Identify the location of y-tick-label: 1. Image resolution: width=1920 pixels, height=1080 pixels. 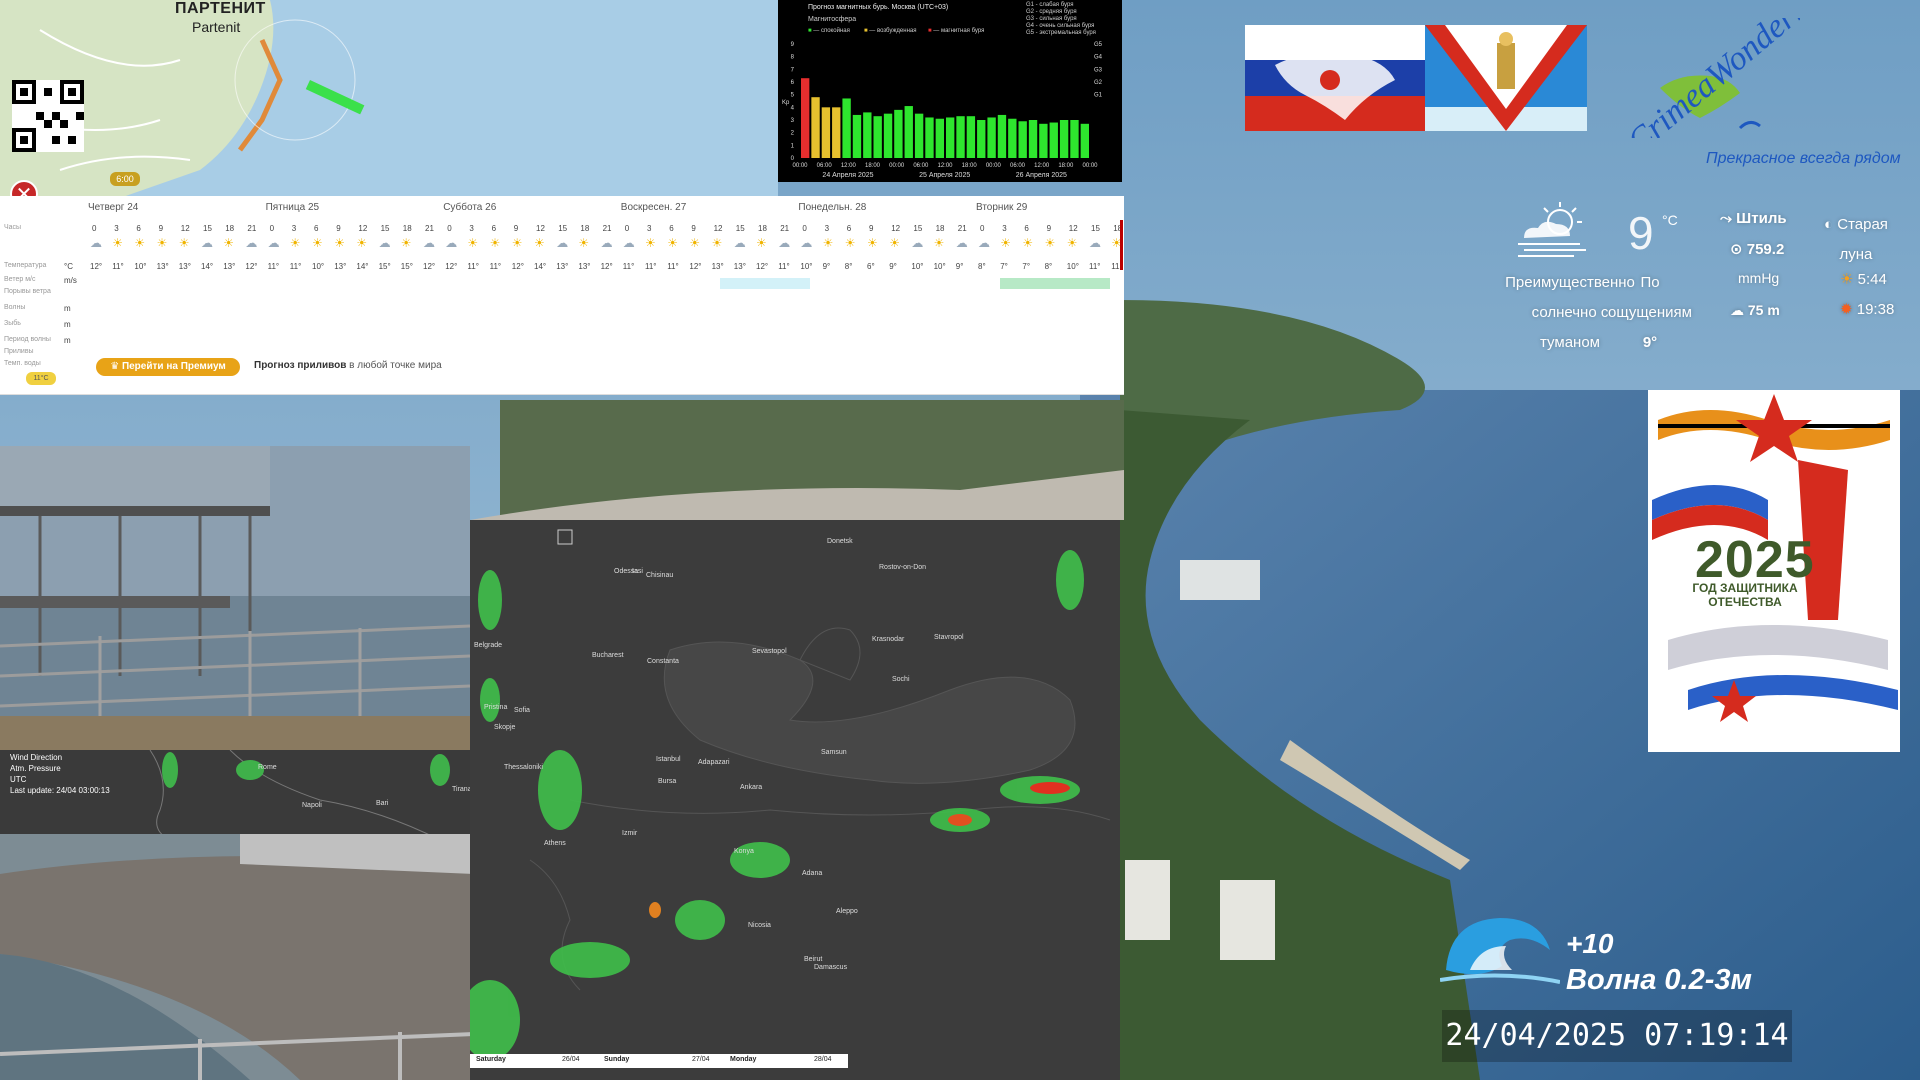
(793, 146).